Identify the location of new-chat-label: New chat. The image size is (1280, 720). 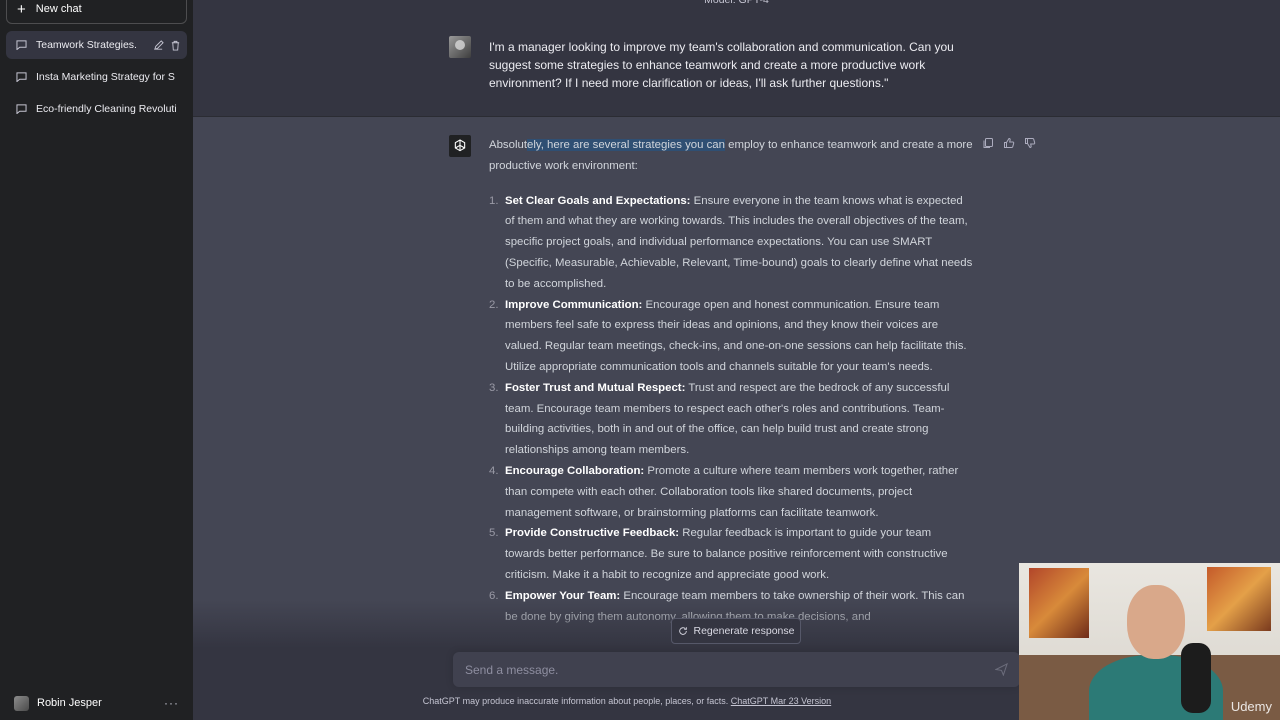
(58, 9).